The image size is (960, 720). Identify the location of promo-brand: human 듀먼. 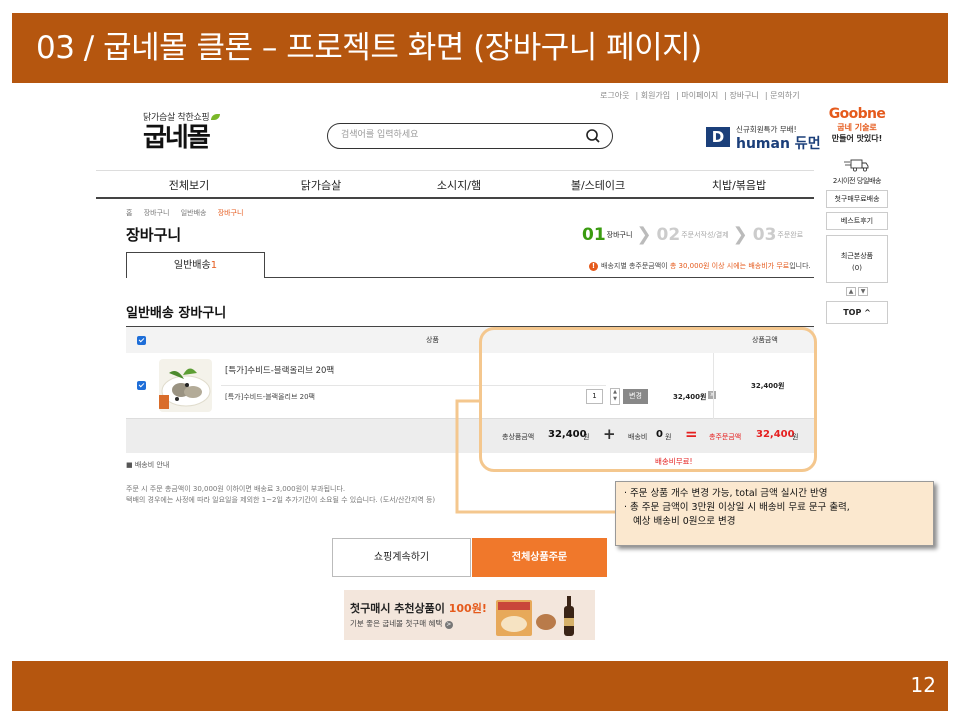
(778, 144).